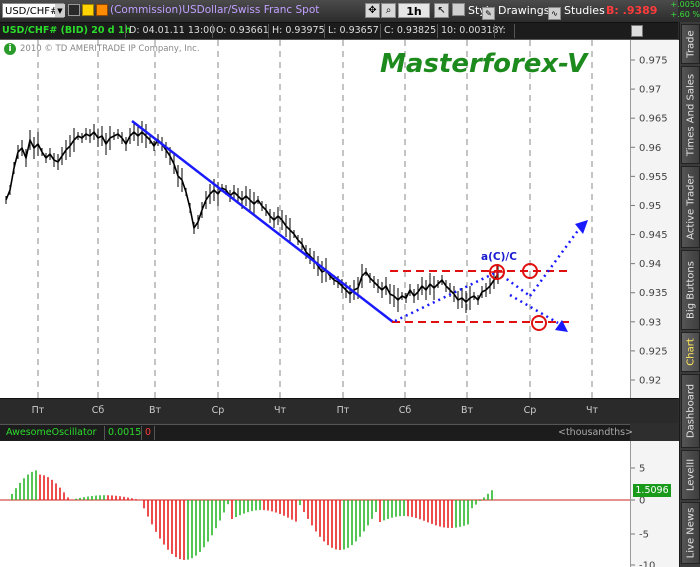 The height and width of the screenshot is (567, 700). What do you see at coordinates (647, 564) in the screenshot?
I see `oscillator-tick-label: -10` at bounding box center [647, 564].